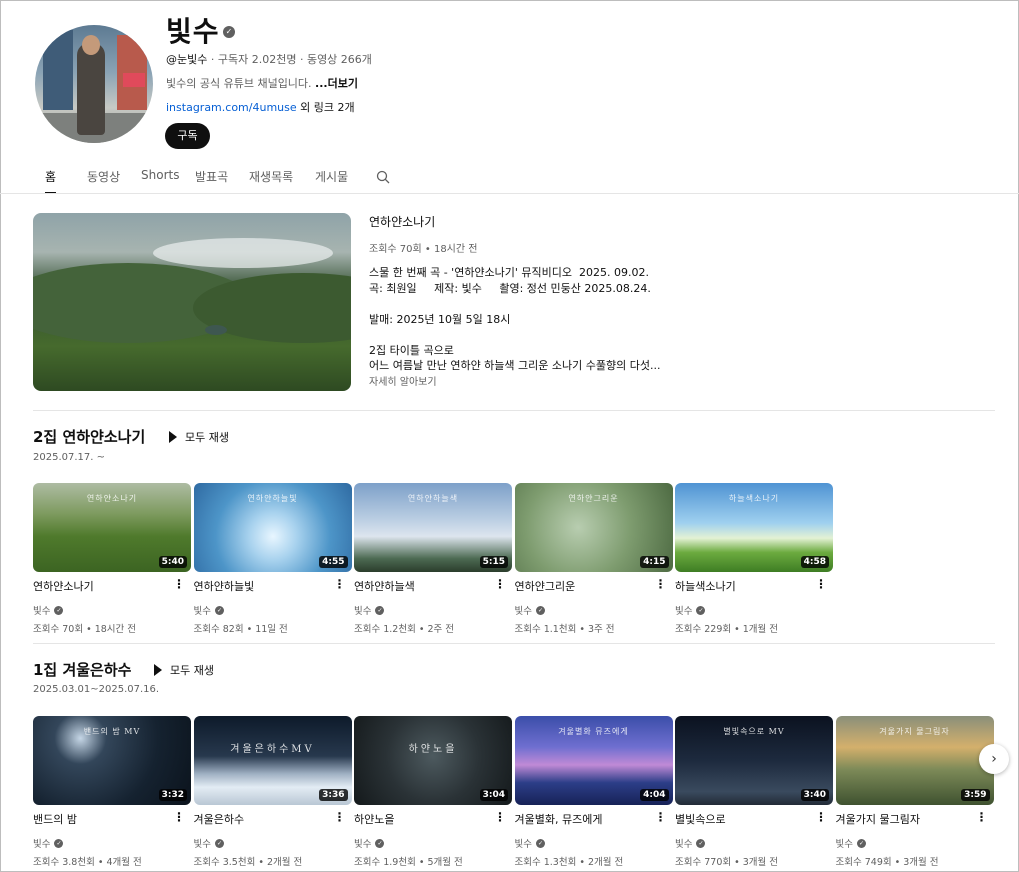 The image size is (1019, 872). Describe the element at coordinates (383, 177) in the screenshot. I see `search-icon` at that location.